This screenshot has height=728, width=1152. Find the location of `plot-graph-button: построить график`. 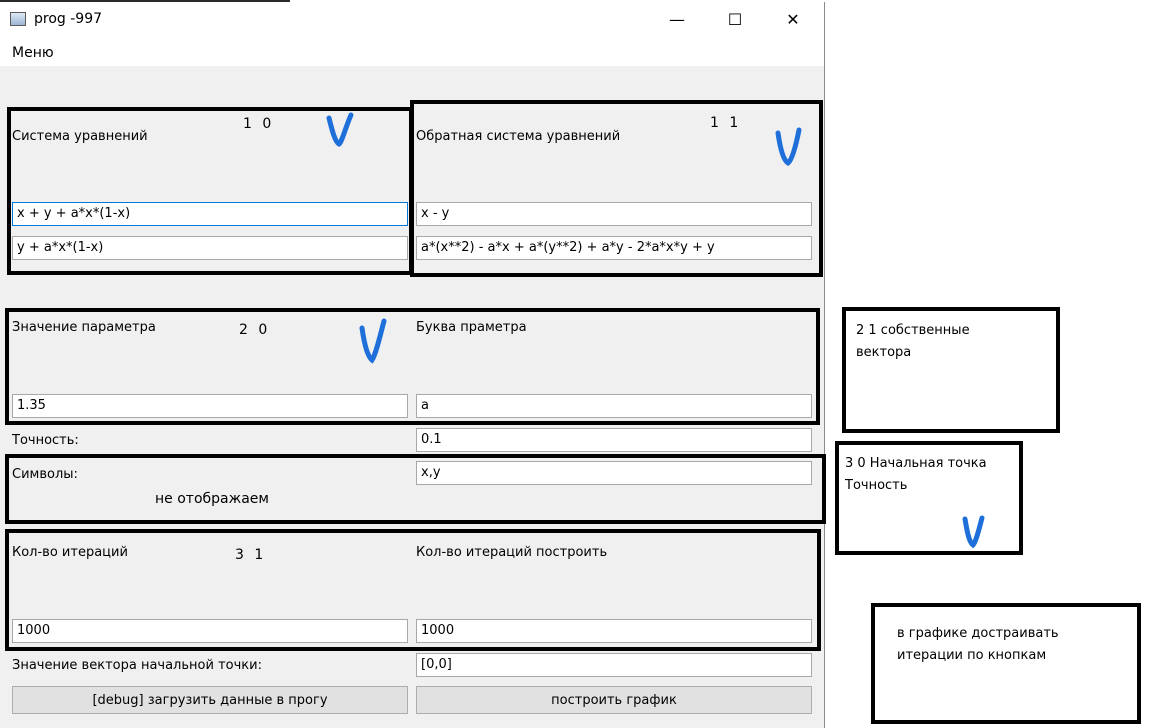

plot-graph-button: построить график is located at coordinates (614, 700).